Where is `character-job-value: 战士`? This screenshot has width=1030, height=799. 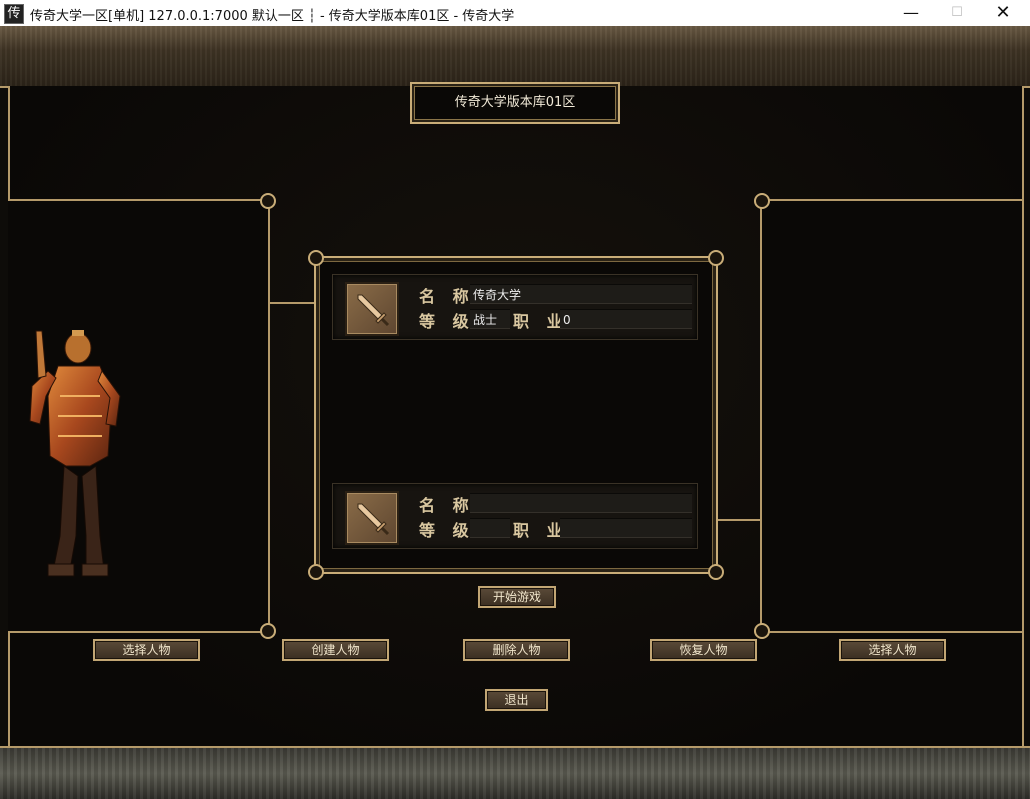
character-job-value: 战士 is located at coordinates (490, 319).